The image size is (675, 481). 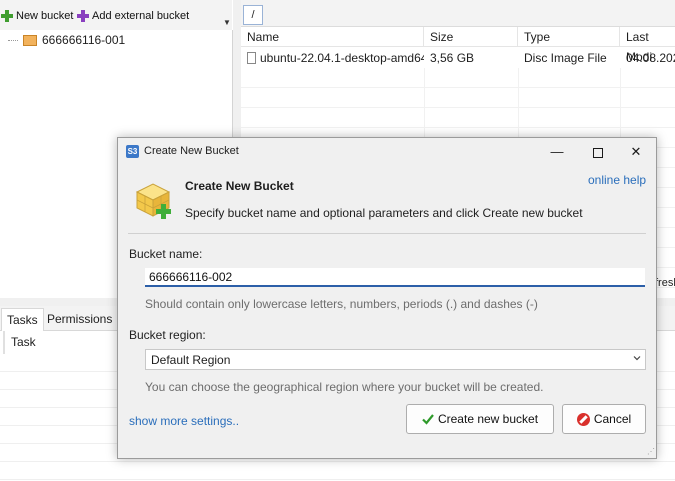 I want to click on file-modified: 04.08.2020, so click(x=650, y=58).